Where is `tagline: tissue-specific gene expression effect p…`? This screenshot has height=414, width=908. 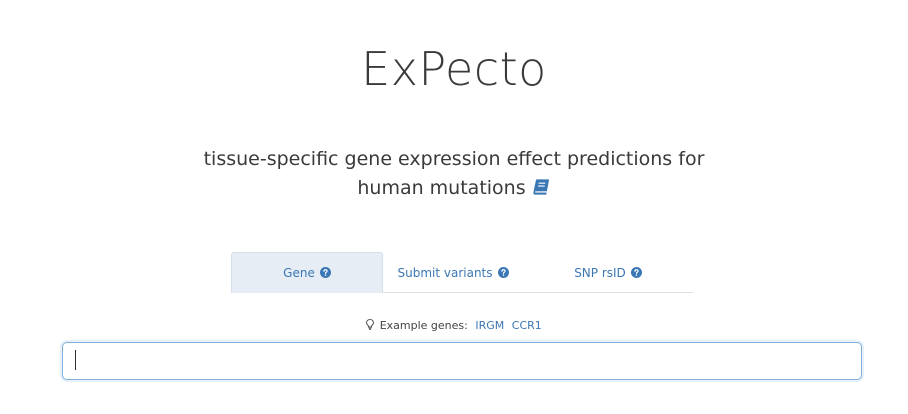
tagline: tissue-specific gene expression effect p… is located at coordinates (454, 174).